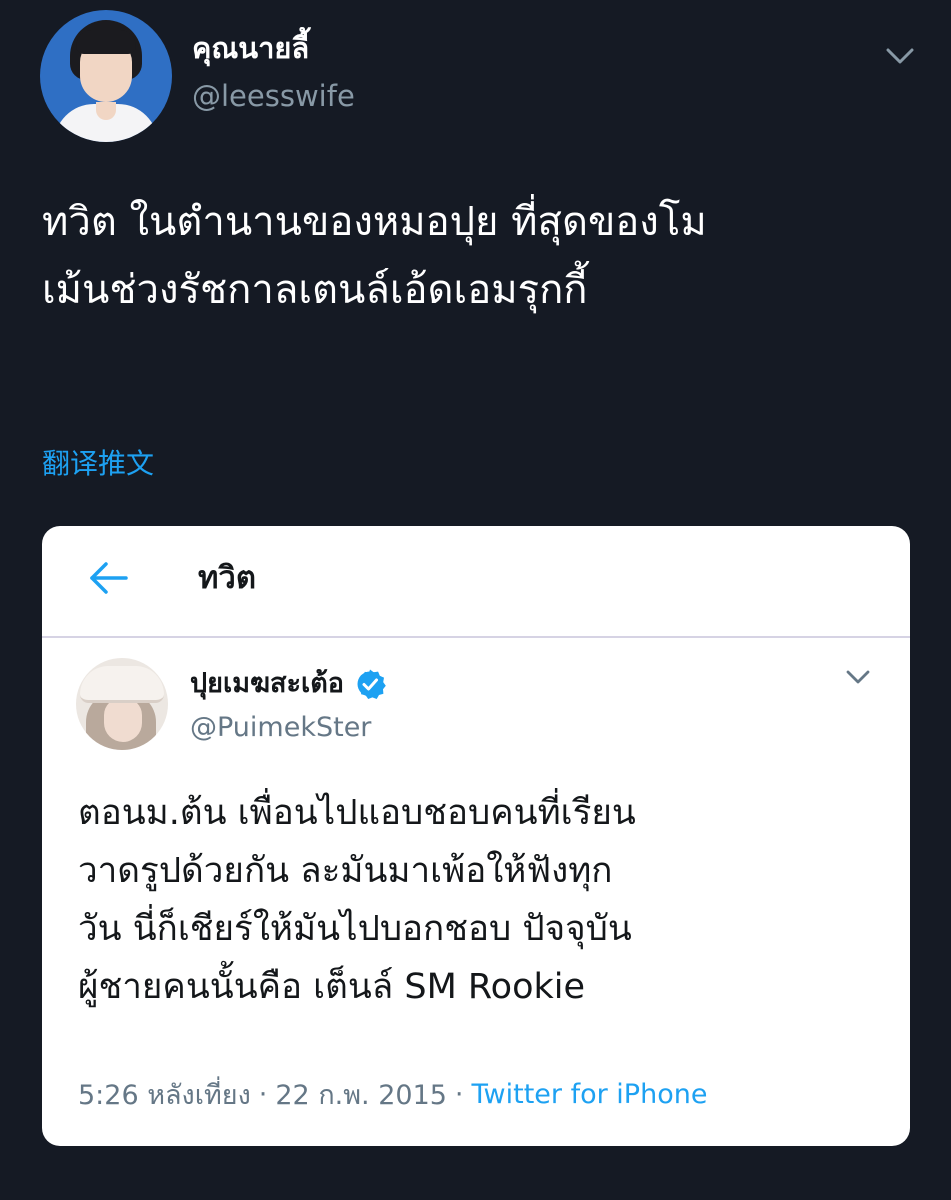 This screenshot has width=951, height=1200. Describe the element at coordinates (164, 1095) in the screenshot. I see `tweet-time: 5:26 หลังเที่ยง` at that location.